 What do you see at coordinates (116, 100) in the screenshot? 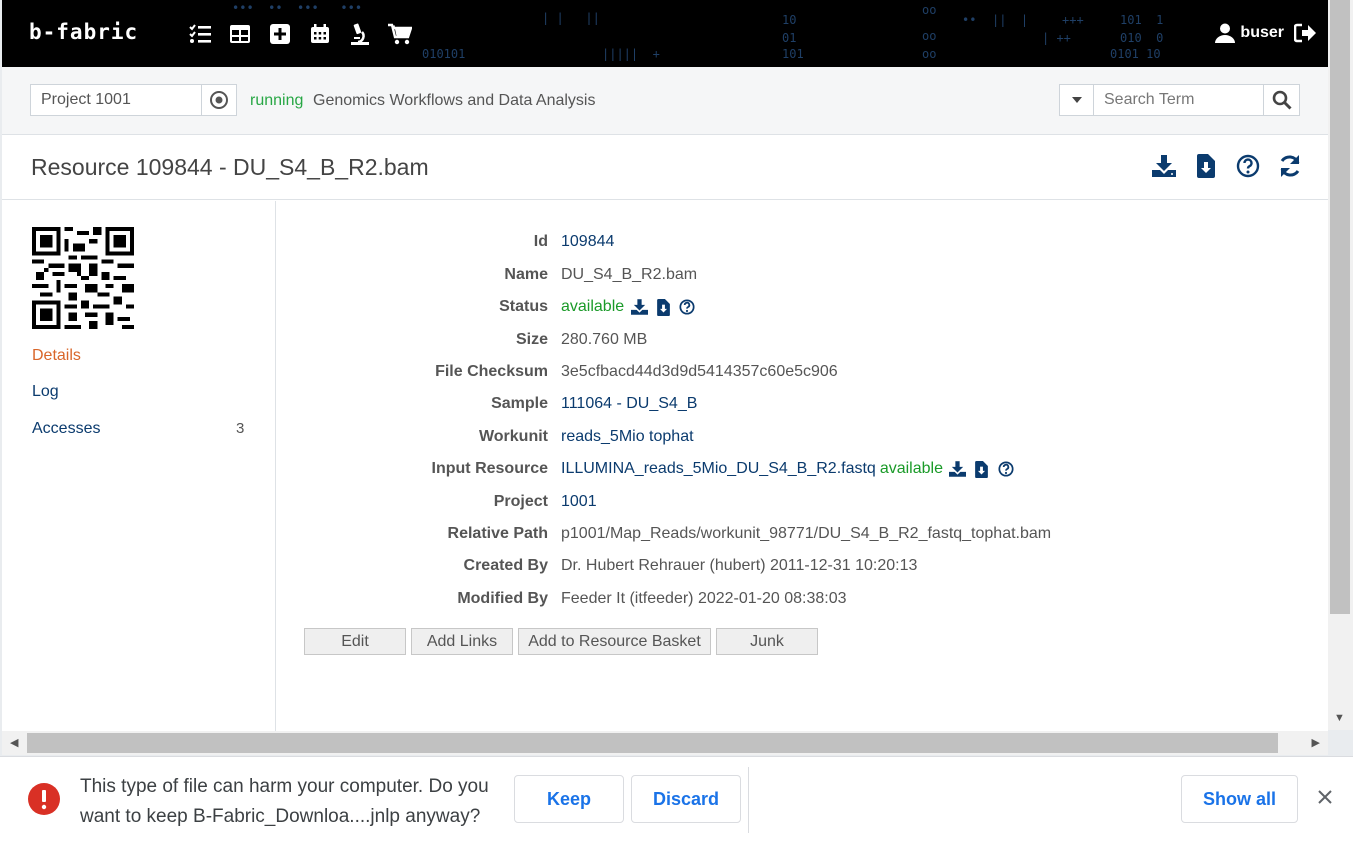
I see `project-selector-value: Project 1001` at bounding box center [116, 100].